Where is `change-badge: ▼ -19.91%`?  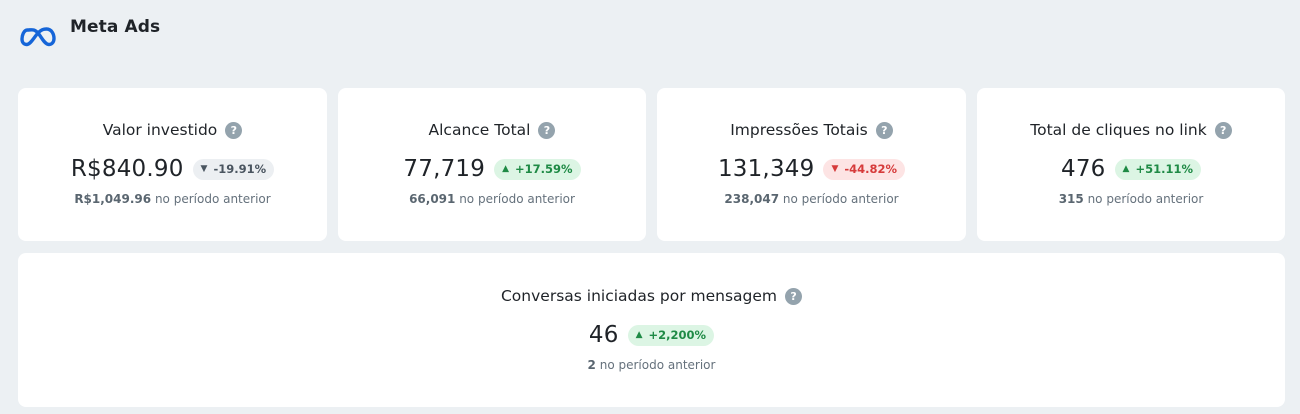
change-badge: ▼ -19.91% is located at coordinates (233, 169).